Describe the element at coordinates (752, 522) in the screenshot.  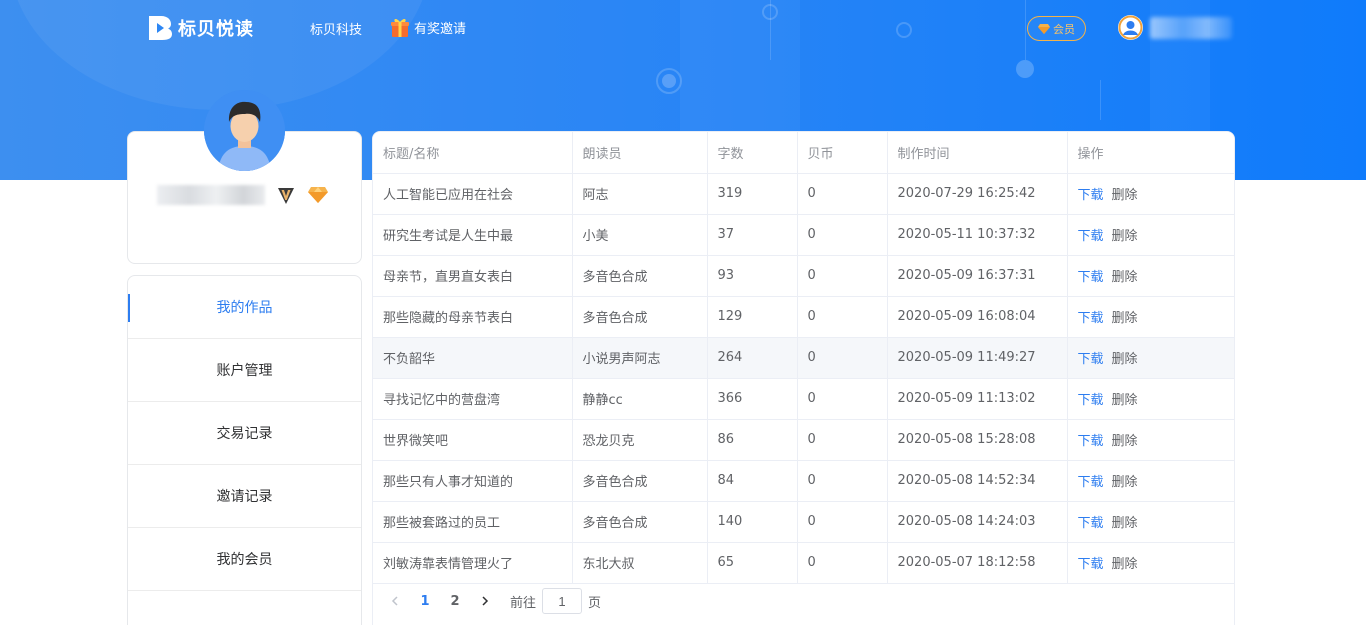
I see `word-count-cell: 140` at that location.